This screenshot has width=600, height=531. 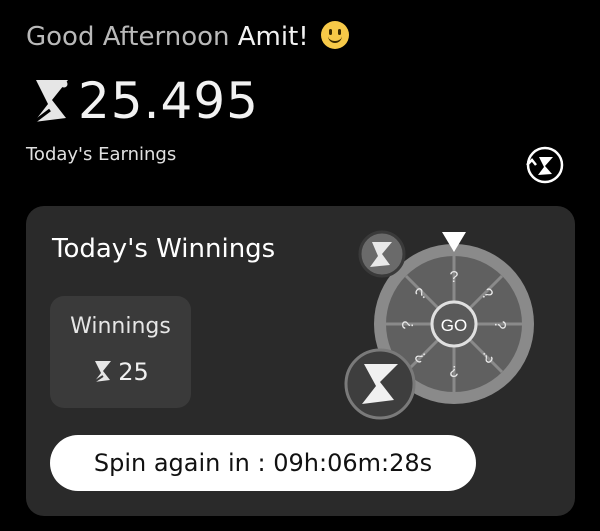 I want to click on history-clock-icon, so click(x=545, y=165).